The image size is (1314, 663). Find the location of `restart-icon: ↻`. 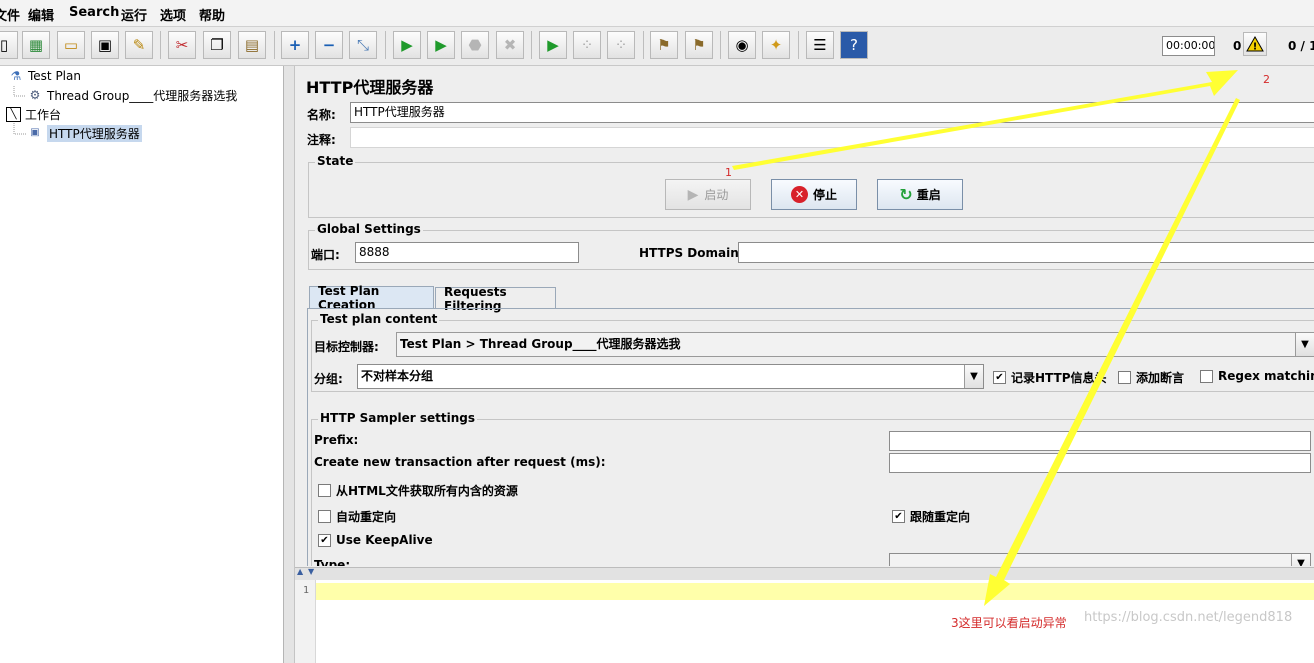

restart-icon: ↻ is located at coordinates (906, 194).